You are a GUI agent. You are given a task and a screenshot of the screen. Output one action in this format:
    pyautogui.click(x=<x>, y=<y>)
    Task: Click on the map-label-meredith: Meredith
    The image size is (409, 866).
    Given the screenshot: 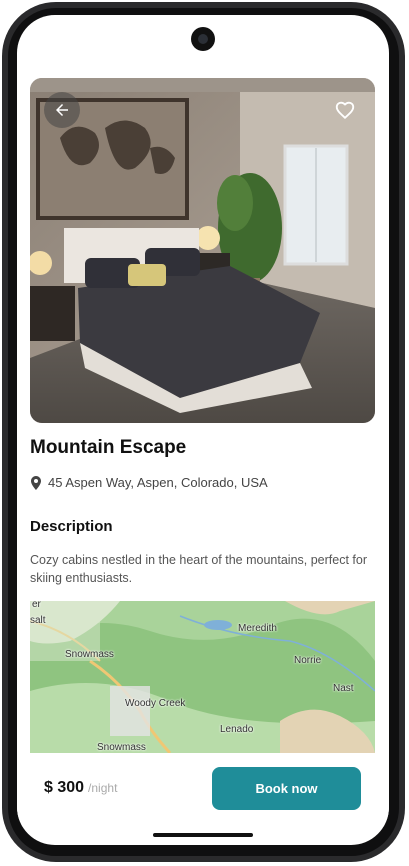 What is the action you would take?
    pyautogui.click(x=257, y=628)
    